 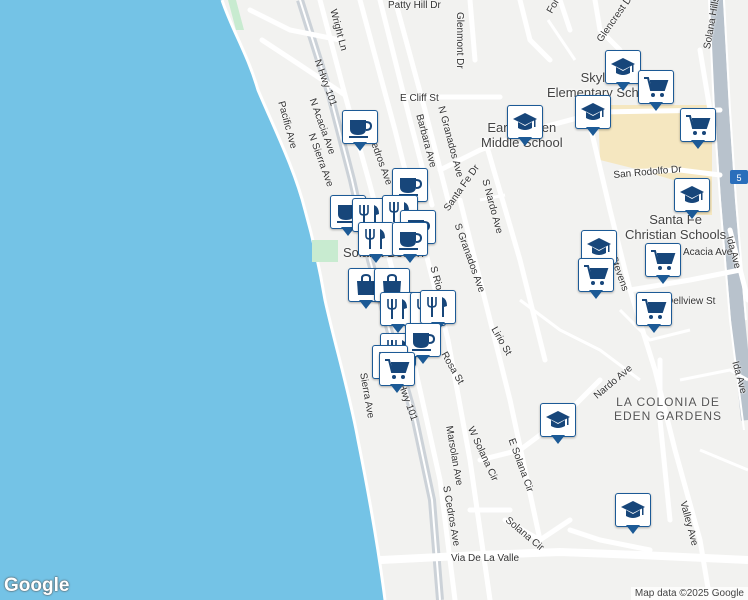 I want to click on street-label: E Cliff St, so click(x=419, y=98).